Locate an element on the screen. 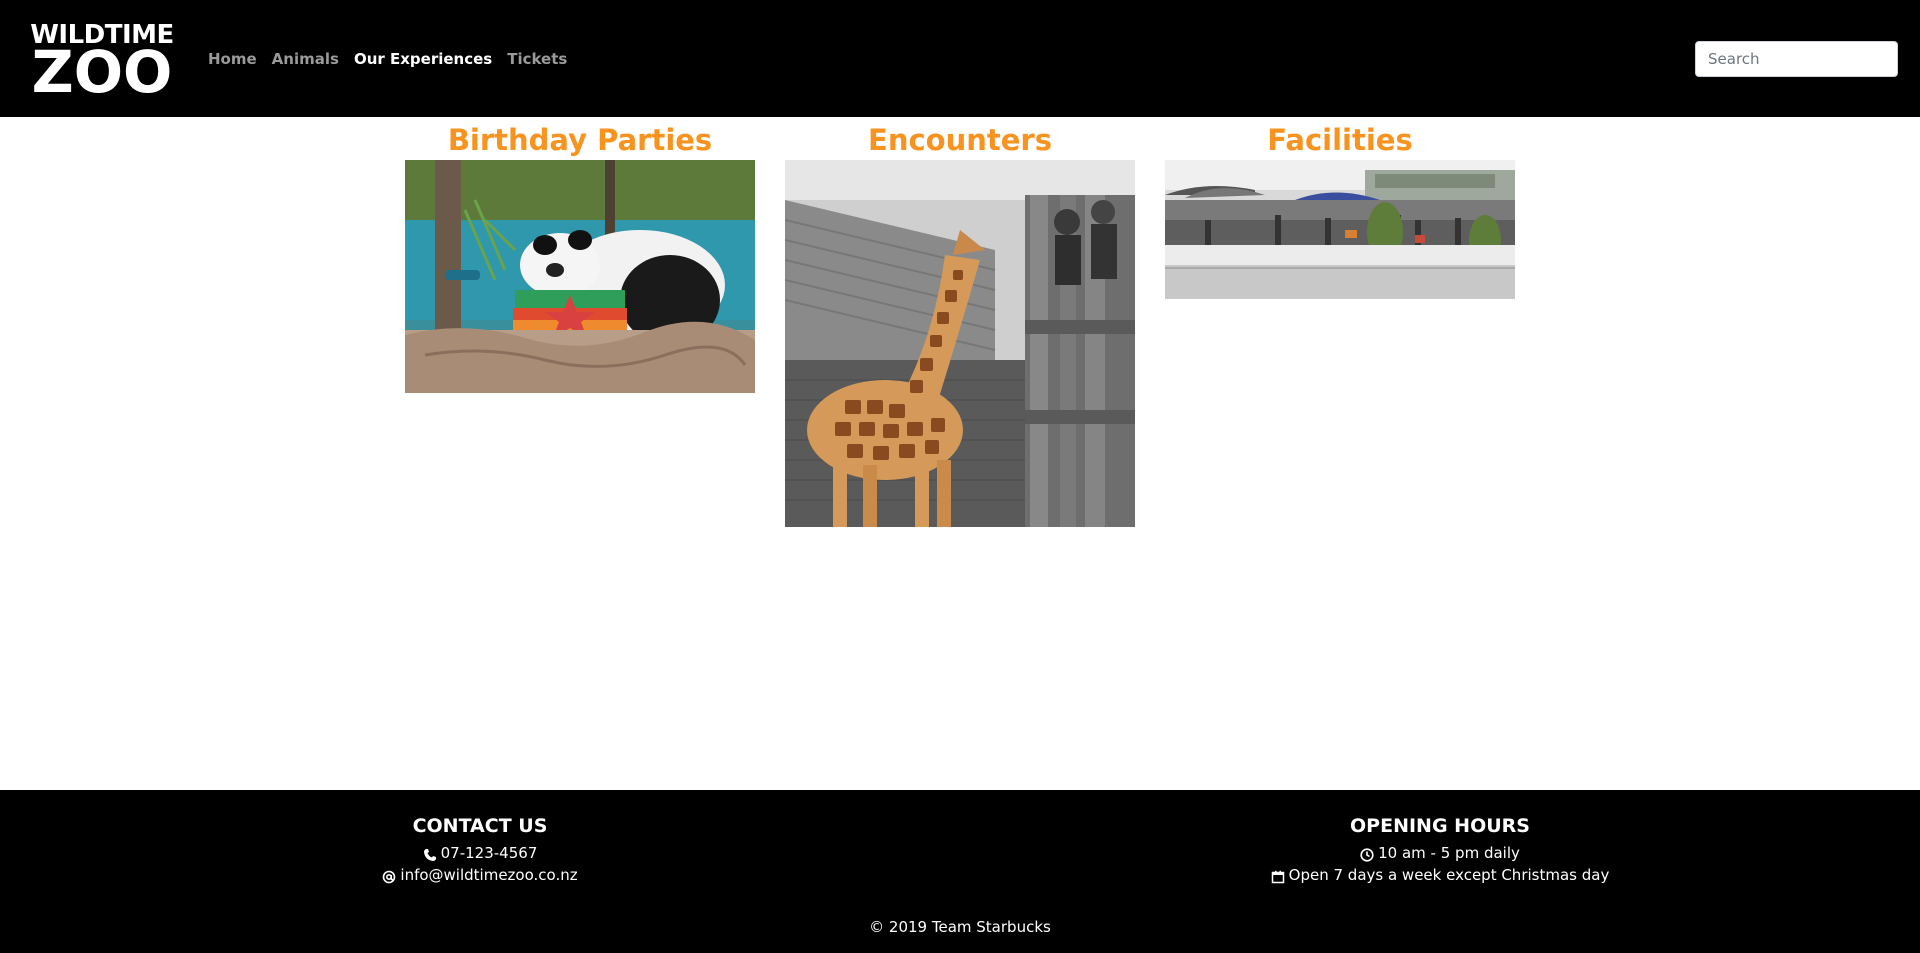 The image size is (1920, 953). phone-line: 07-123-4567 is located at coordinates (480, 853).